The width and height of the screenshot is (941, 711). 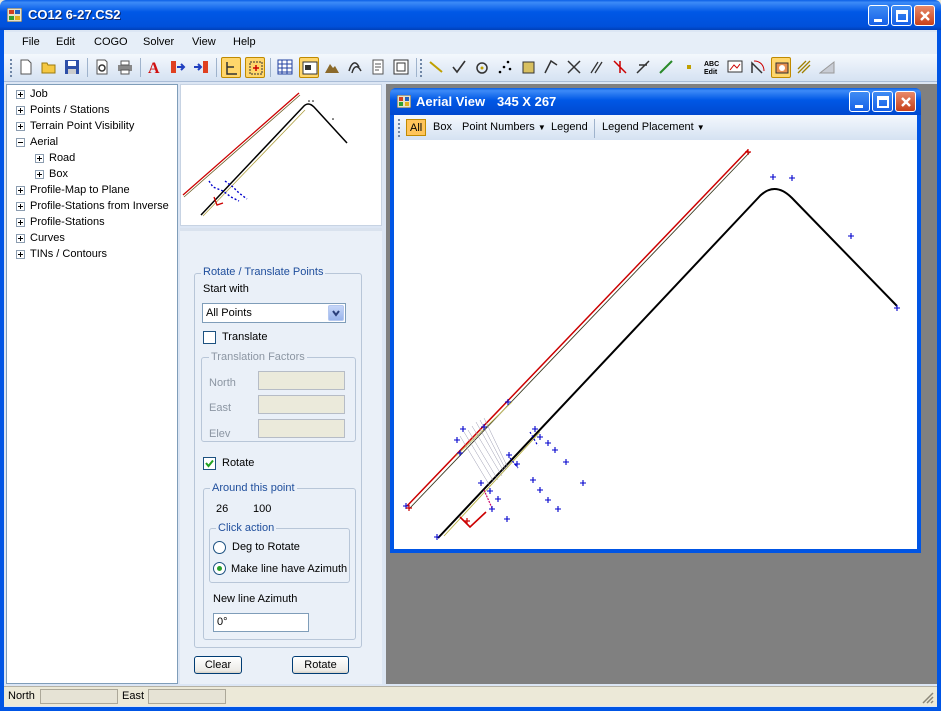 I want to click on terrain-button, so click(x=332, y=67).